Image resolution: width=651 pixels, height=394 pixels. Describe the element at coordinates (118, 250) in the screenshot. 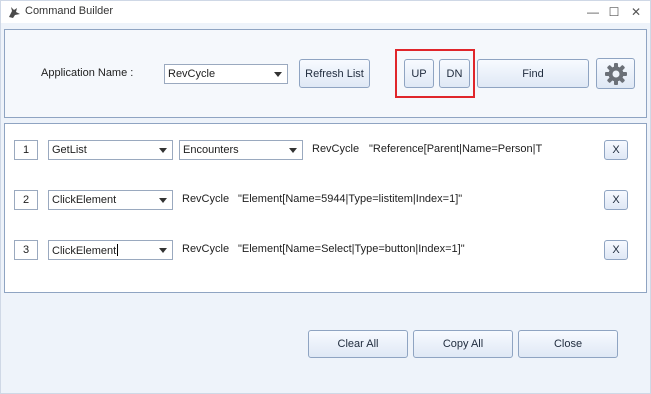

I see `text-cursor` at that location.